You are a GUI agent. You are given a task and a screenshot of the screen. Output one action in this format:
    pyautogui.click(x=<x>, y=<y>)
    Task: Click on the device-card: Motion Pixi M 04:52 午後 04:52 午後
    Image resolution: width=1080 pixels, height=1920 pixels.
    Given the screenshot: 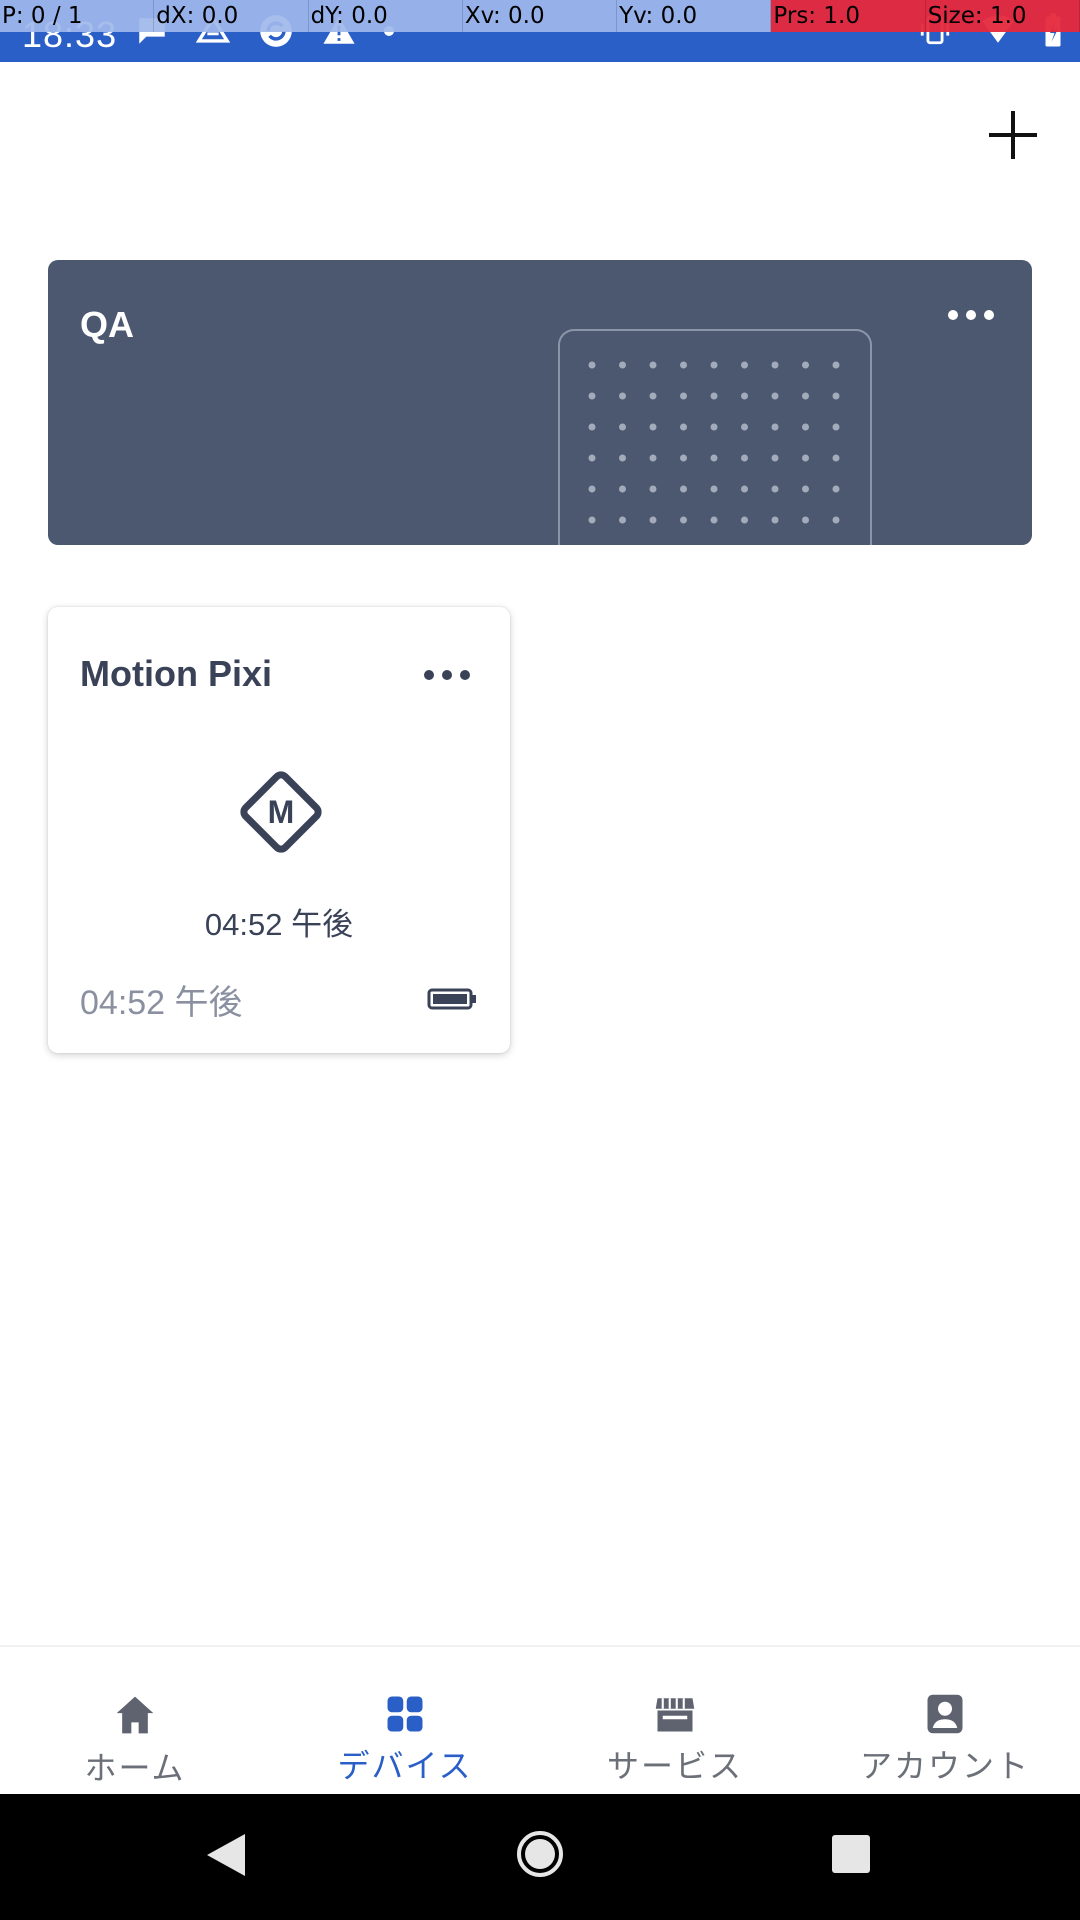 What is the action you would take?
    pyautogui.click(x=279, y=830)
    